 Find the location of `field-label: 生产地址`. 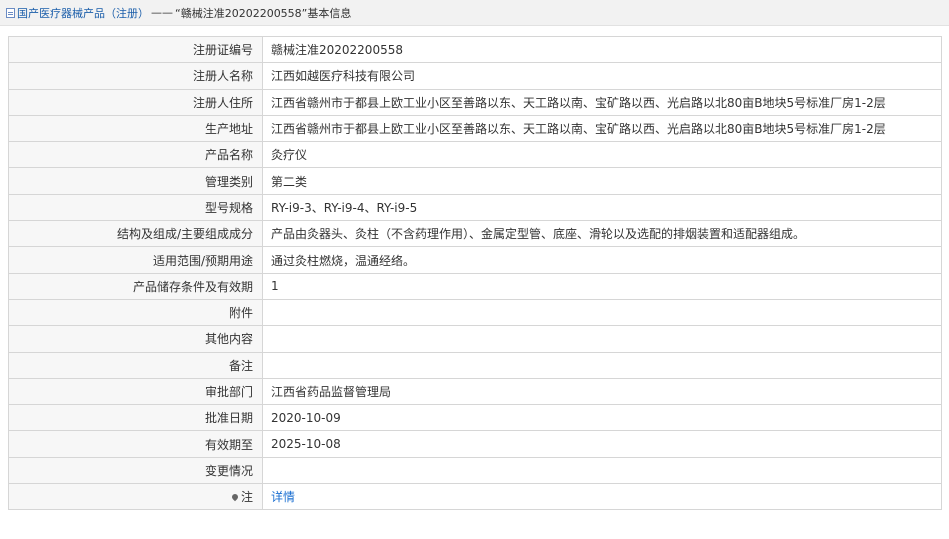

field-label: 生产地址 is located at coordinates (135, 128).